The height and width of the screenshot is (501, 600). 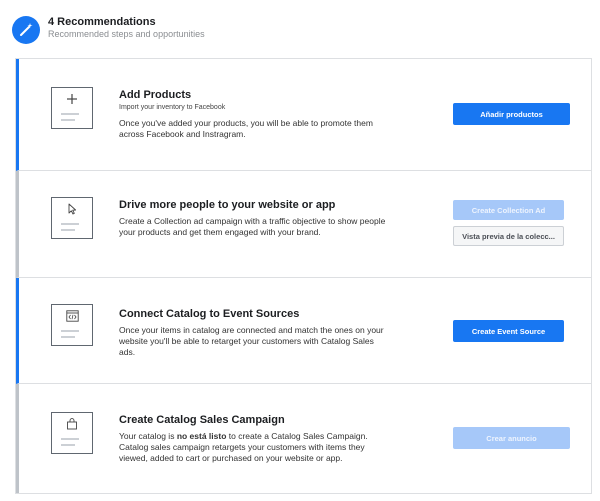 I want to click on card-title: Connect Catalog to Event Sources, so click(x=209, y=314).